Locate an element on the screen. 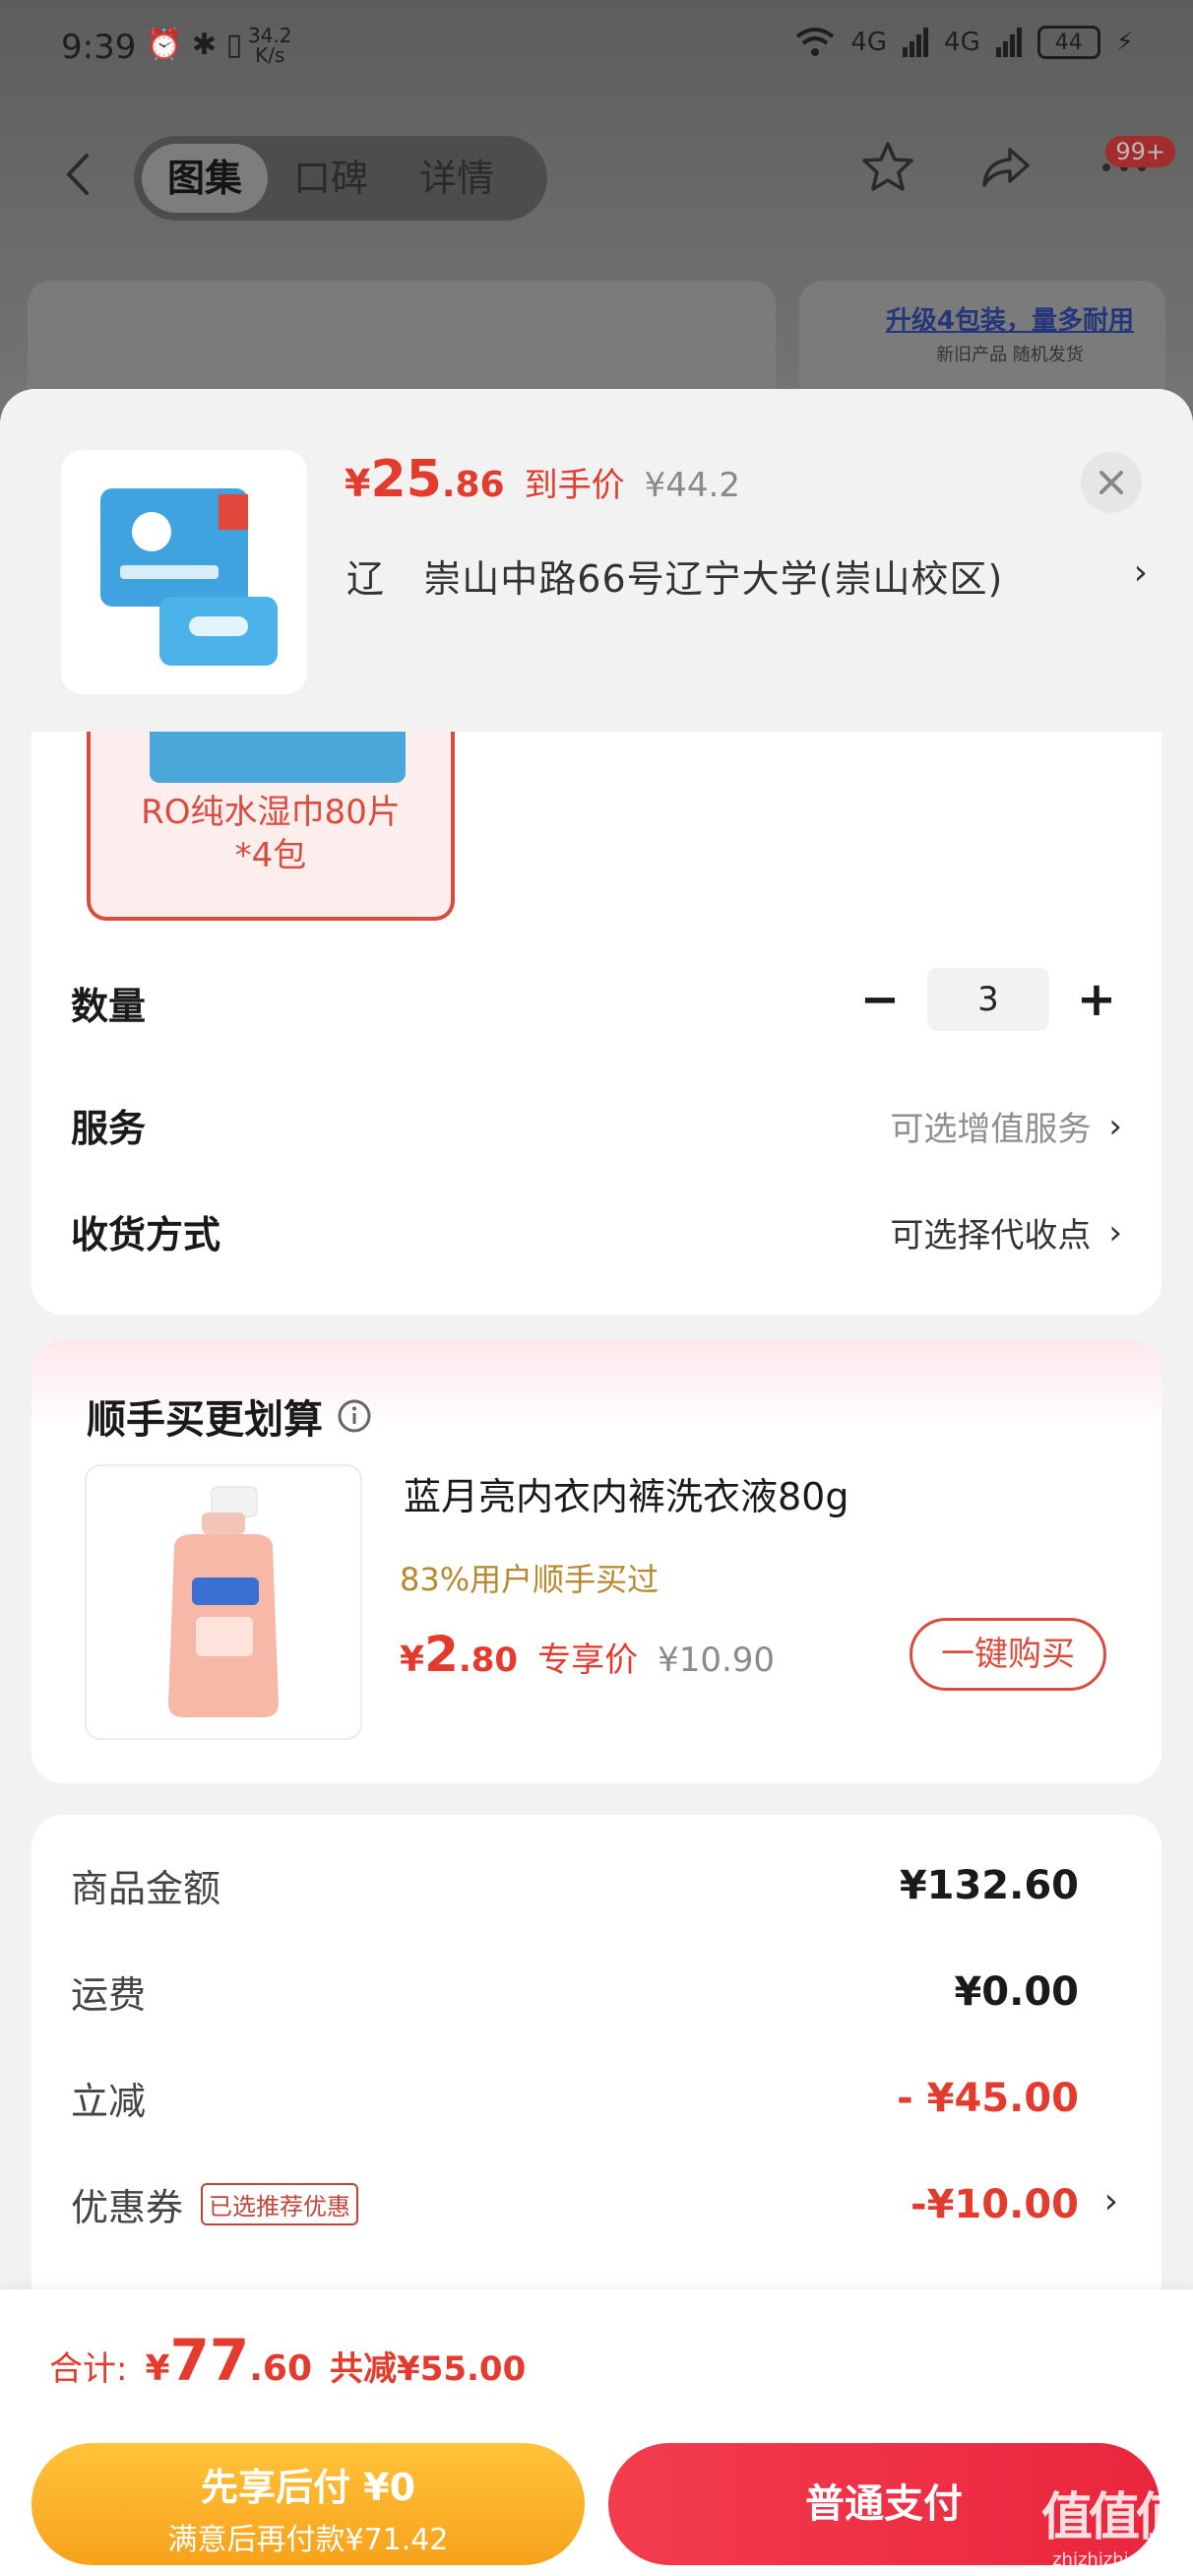 This screenshot has width=1193, height=2576. wifi-icon is located at coordinates (815, 42).